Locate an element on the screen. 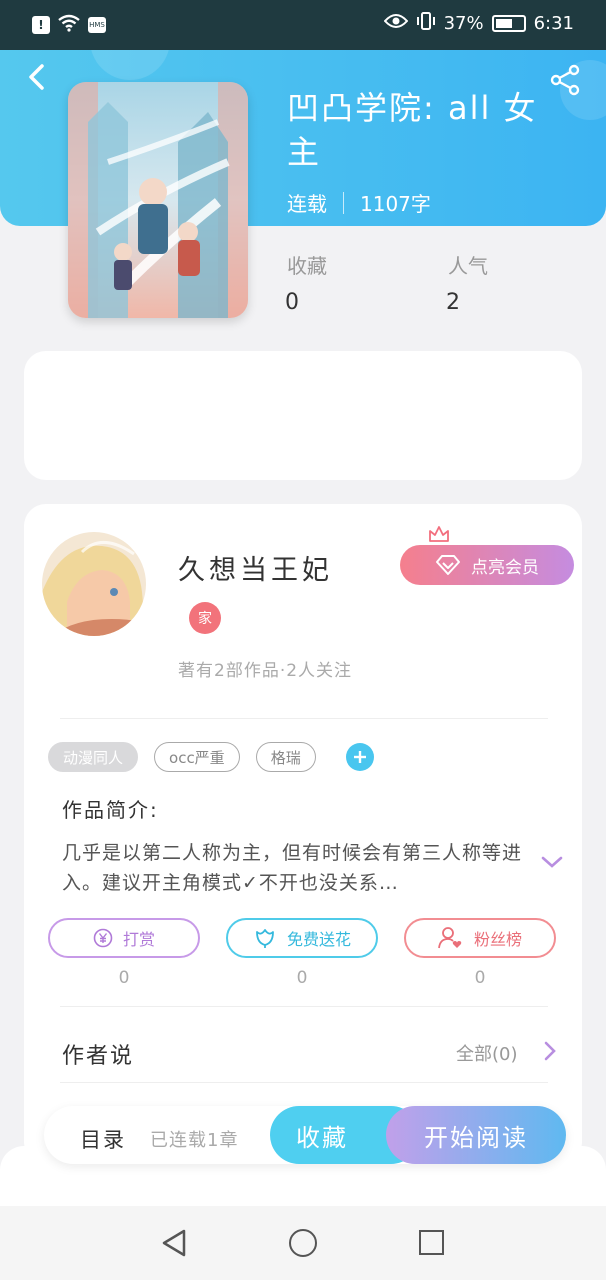  avatar is located at coordinates (94, 584).